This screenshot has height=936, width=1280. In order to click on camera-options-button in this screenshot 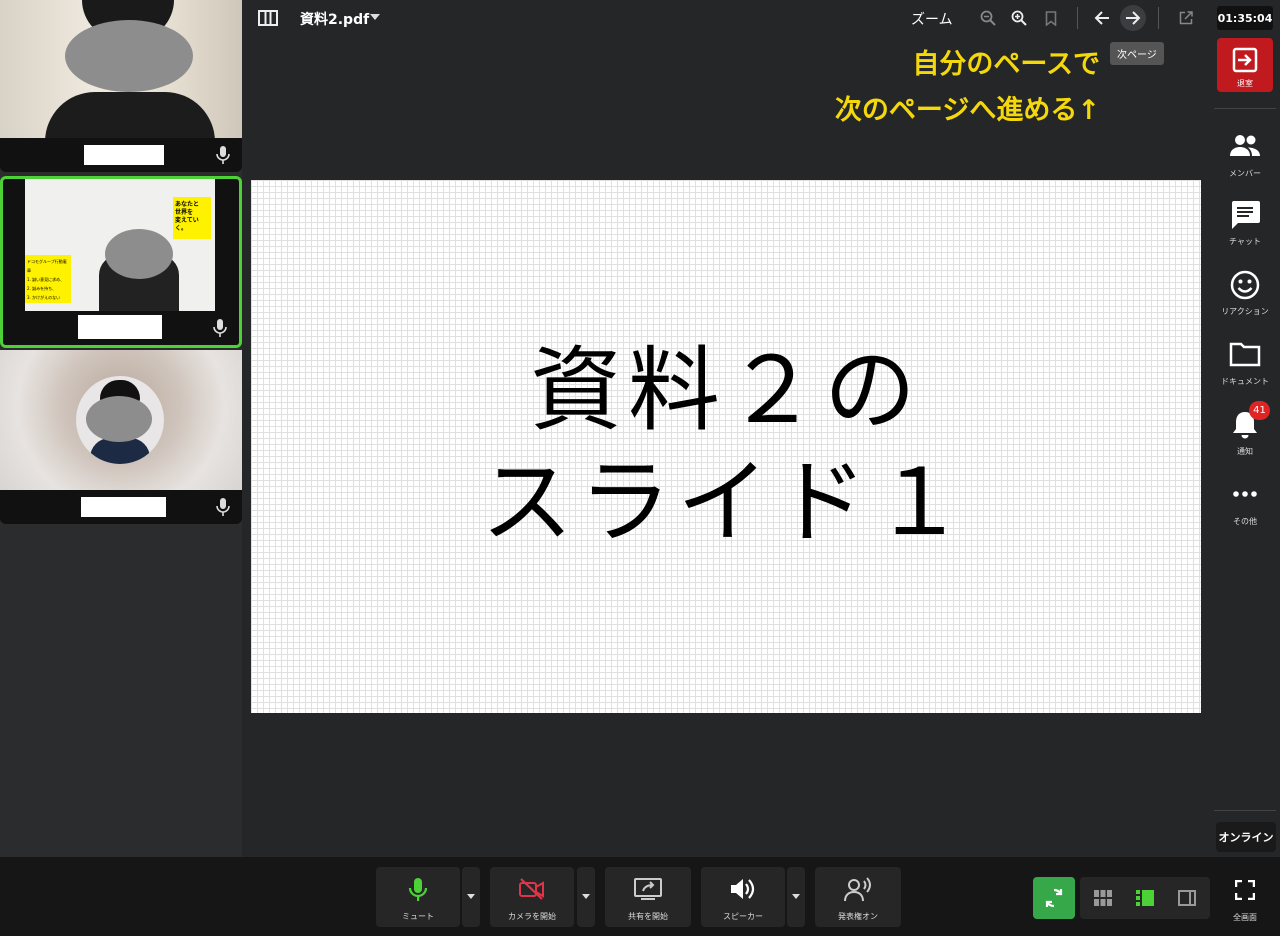, I will do `click(586, 897)`.